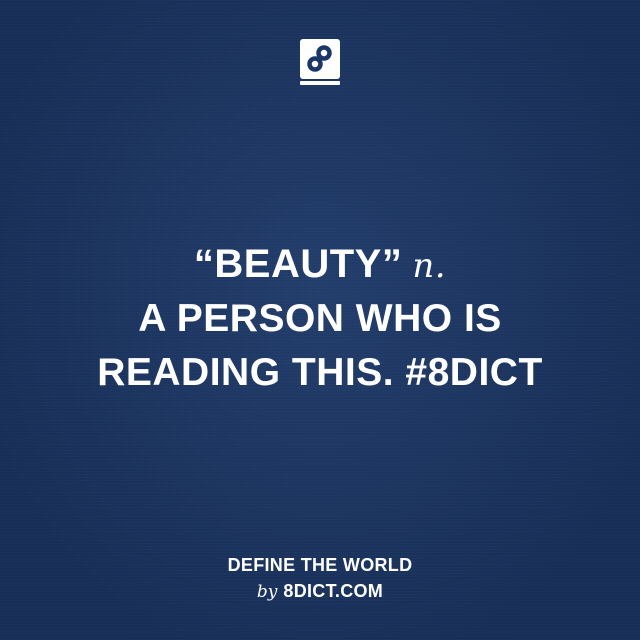 The width and height of the screenshot is (640, 640). Describe the element at coordinates (429, 266) in the screenshot. I see `part-of-speech: n.` at that location.